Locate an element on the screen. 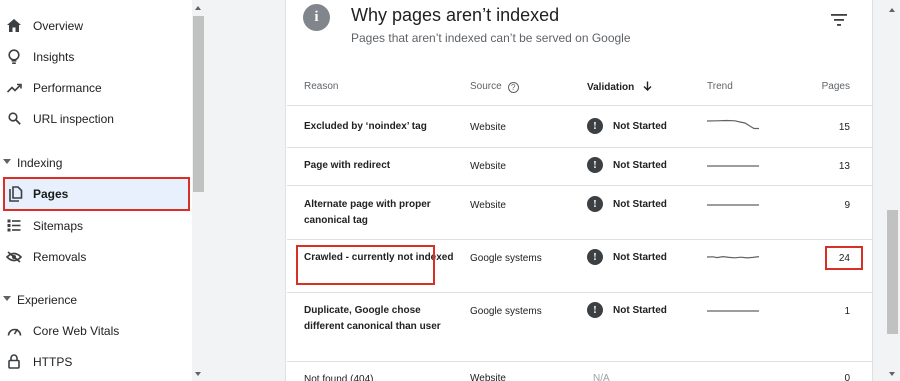 The width and height of the screenshot is (900, 381). column-header-label: Validation is located at coordinates (611, 87).